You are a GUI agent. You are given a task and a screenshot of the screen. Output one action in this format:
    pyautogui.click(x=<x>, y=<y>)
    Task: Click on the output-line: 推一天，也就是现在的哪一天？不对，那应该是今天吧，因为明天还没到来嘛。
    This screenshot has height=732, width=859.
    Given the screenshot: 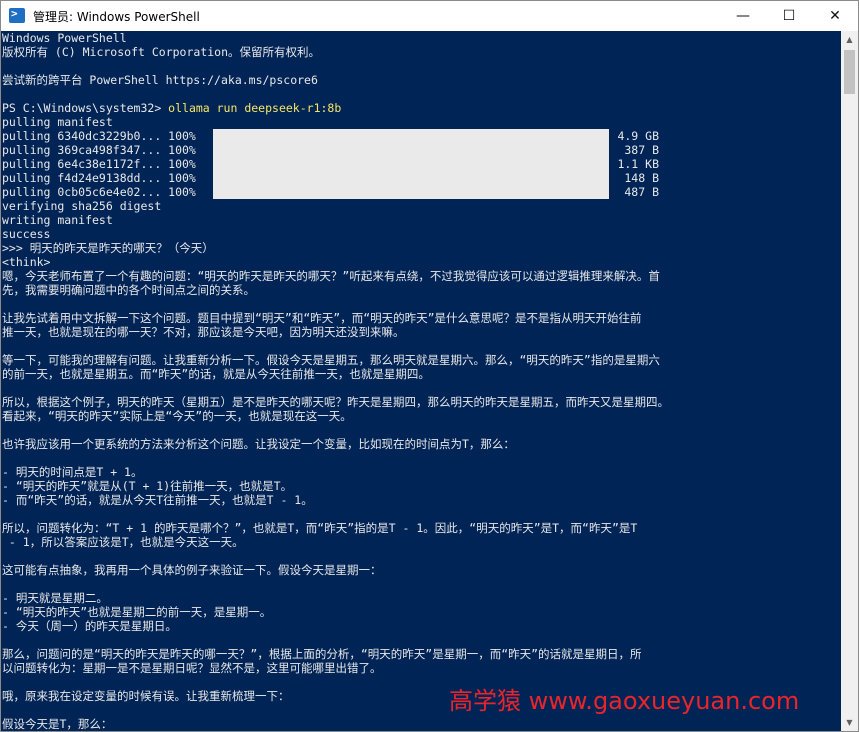 What is the action you would take?
    pyautogui.click(x=203, y=332)
    